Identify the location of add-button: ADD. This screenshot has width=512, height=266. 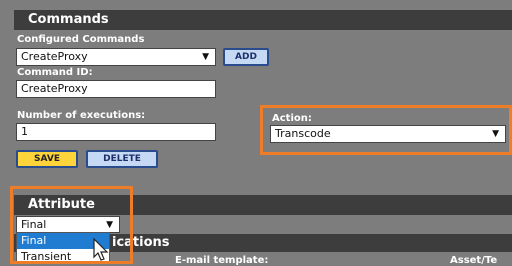
(246, 57).